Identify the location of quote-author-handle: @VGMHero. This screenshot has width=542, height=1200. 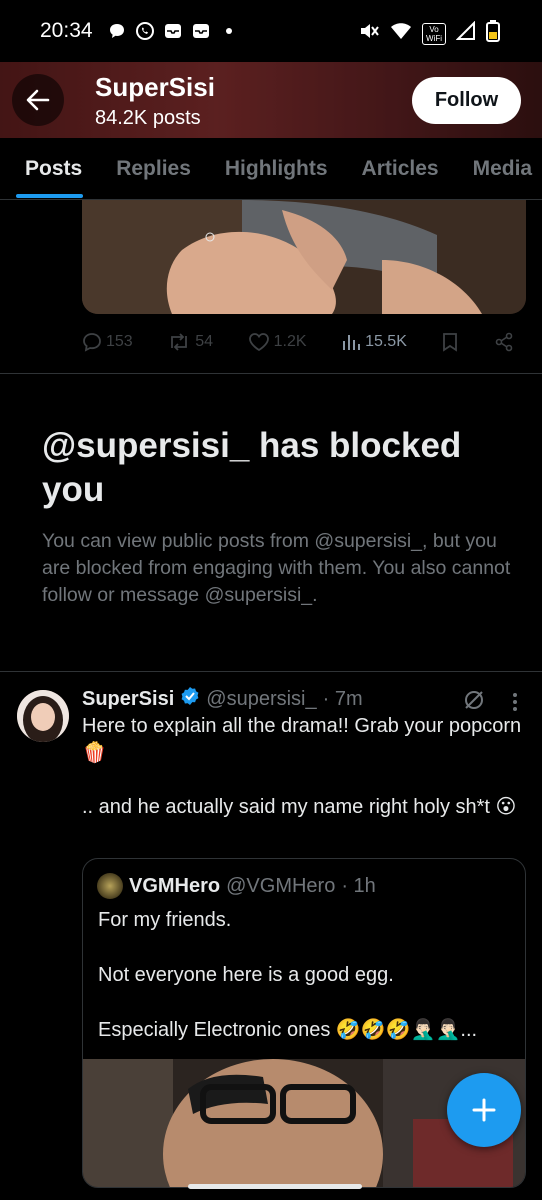
(281, 885).